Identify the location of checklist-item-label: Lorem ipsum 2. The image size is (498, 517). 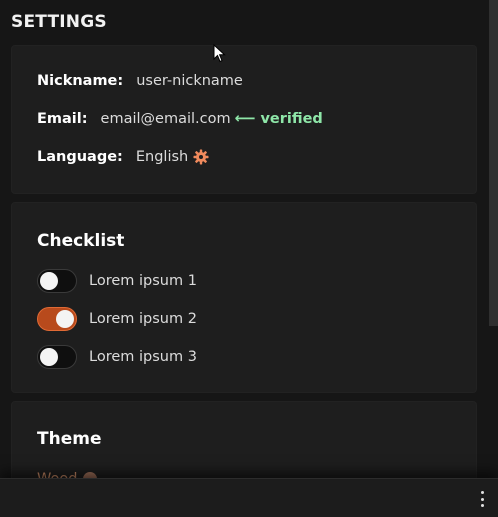
(143, 319).